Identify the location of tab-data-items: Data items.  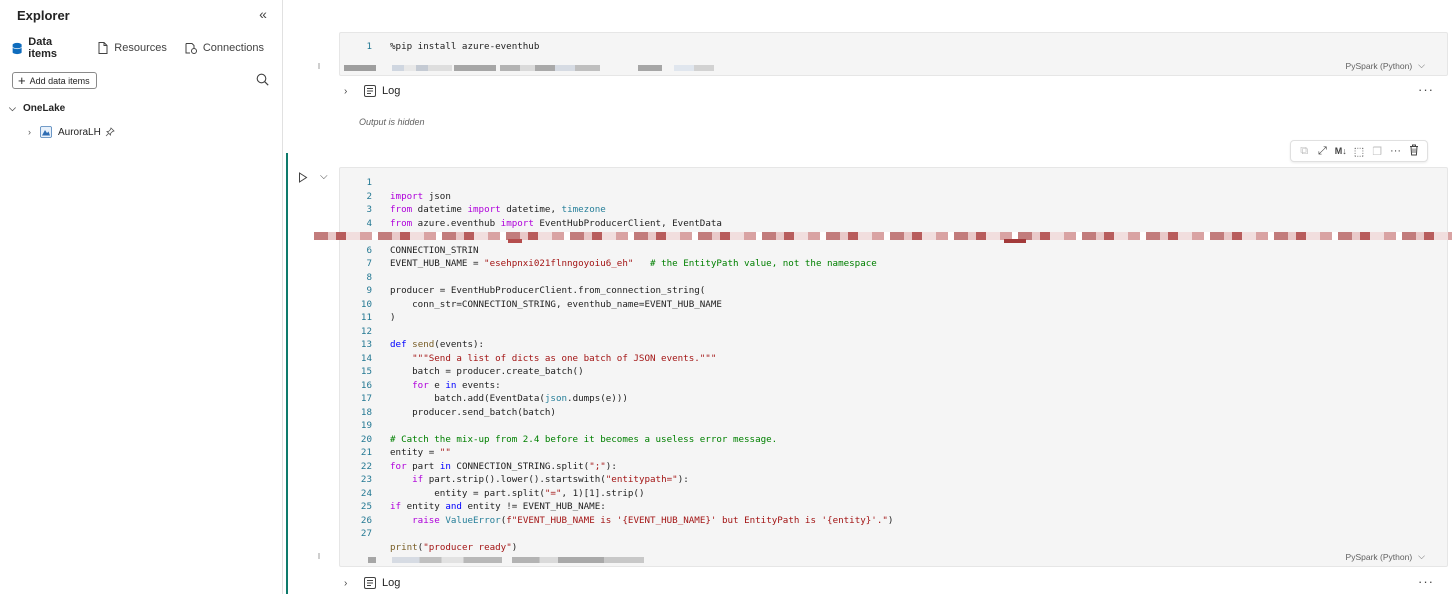
(46, 48).